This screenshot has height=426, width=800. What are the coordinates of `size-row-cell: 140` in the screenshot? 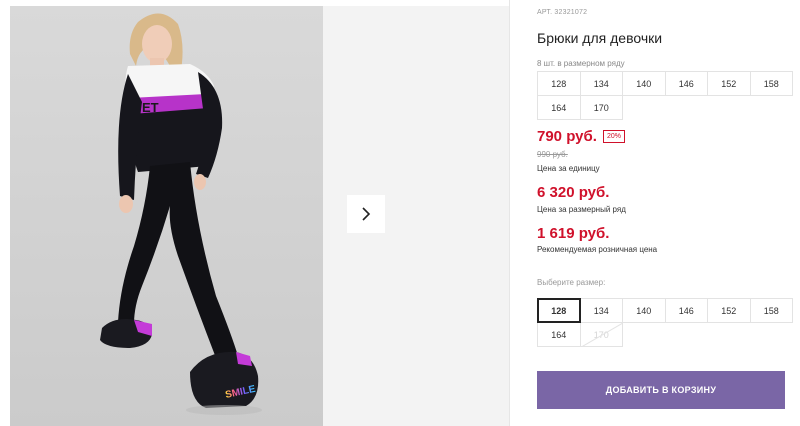 It's located at (644, 83).